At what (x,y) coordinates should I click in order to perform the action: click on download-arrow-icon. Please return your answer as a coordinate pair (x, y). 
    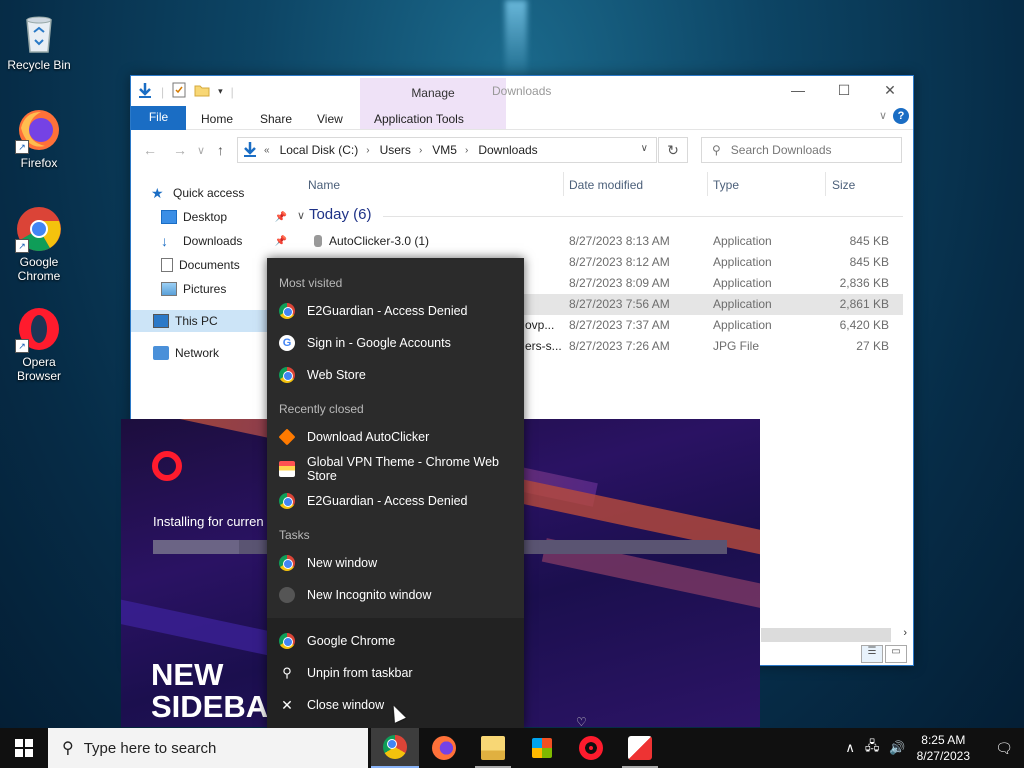
    Looking at the image, I should click on (145, 91).